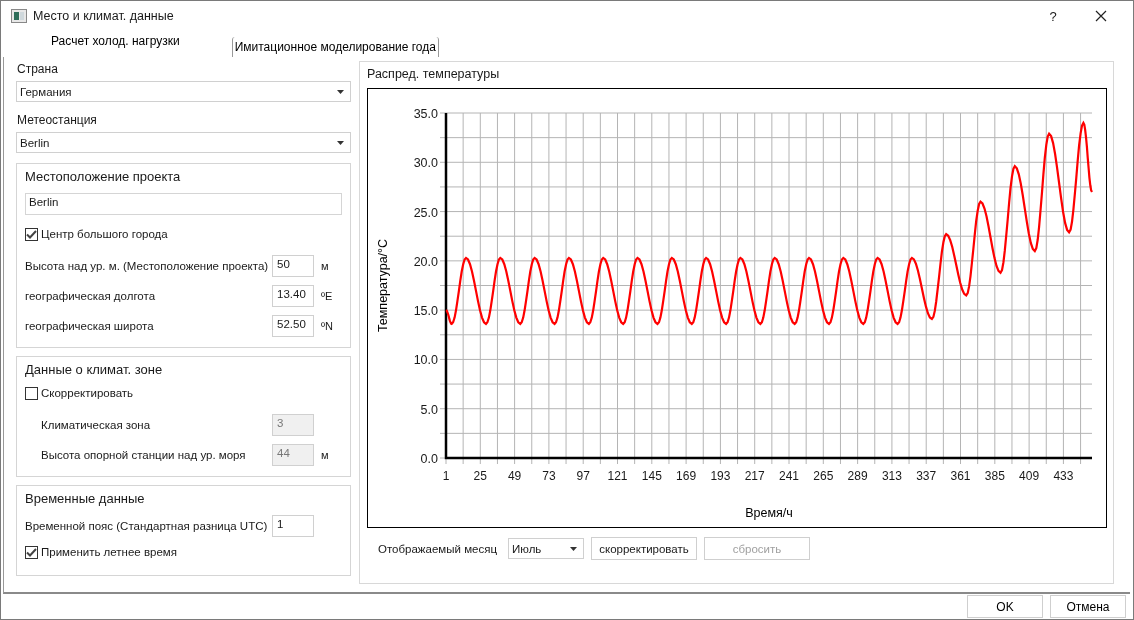  What do you see at coordinates (823, 476) in the screenshot?
I see `x-tick-label: 265` at bounding box center [823, 476].